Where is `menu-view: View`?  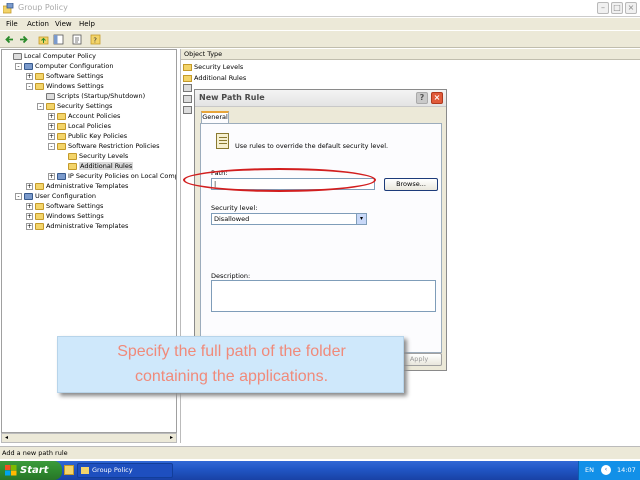
menu-view: View is located at coordinates (63, 24).